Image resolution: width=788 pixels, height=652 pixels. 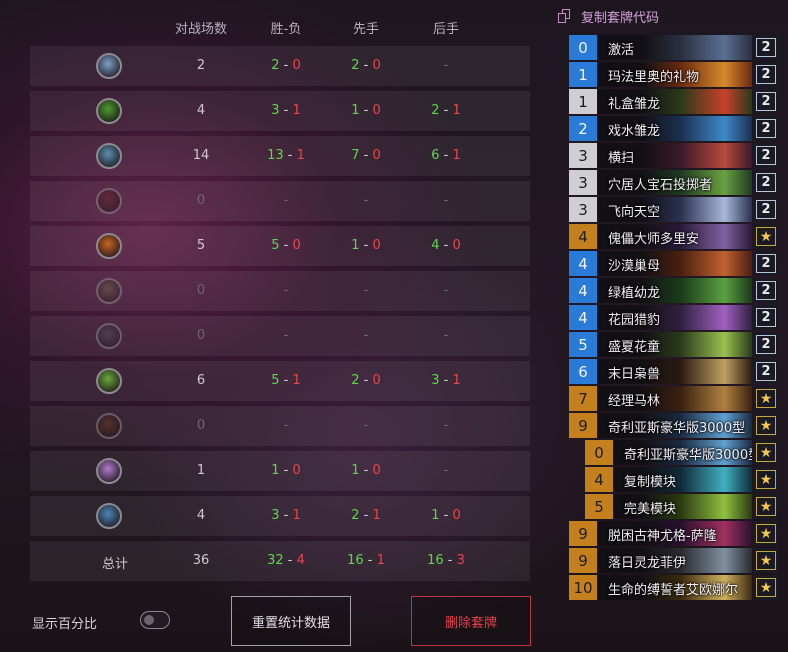 I want to click on deck-card: 3 横扫 2, so click(x=674, y=155).